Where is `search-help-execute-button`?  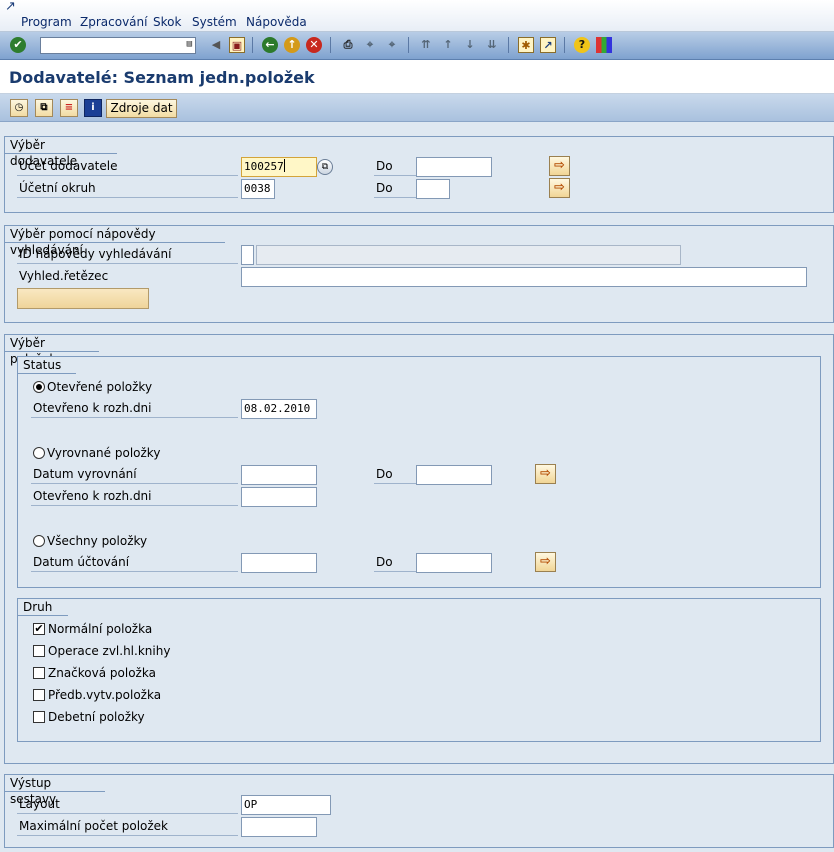 search-help-execute-button is located at coordinates (83, 298).